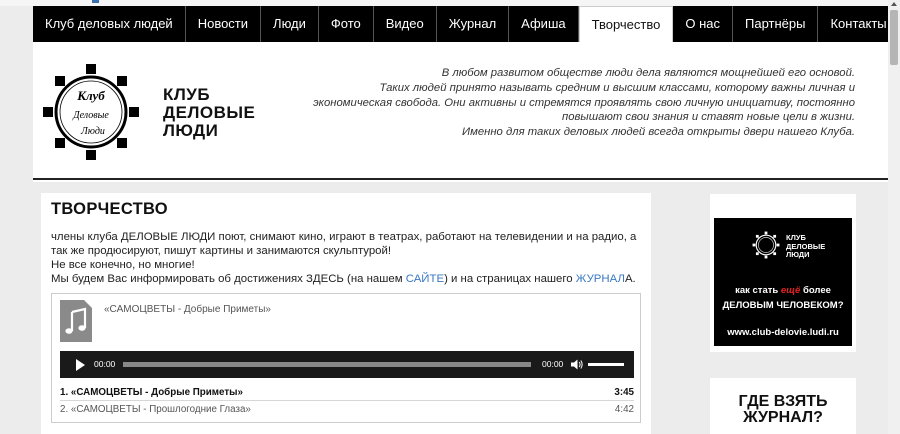  Describe the element at coordinates (624, 392) in the screenshot. I see `track-duration: 3:45` at that location.